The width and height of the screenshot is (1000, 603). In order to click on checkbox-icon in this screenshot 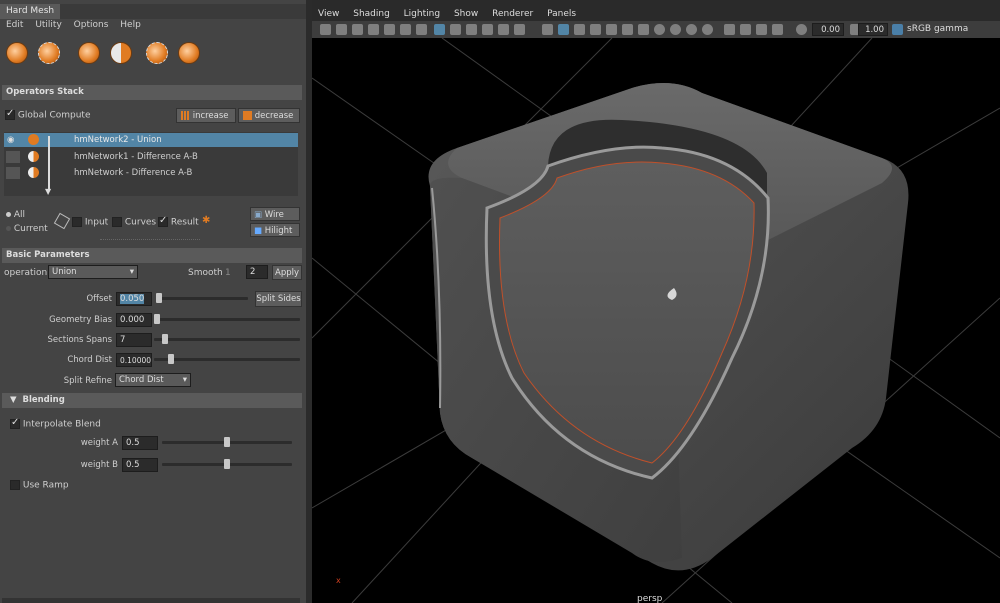, I will do `click(15, 423)`.